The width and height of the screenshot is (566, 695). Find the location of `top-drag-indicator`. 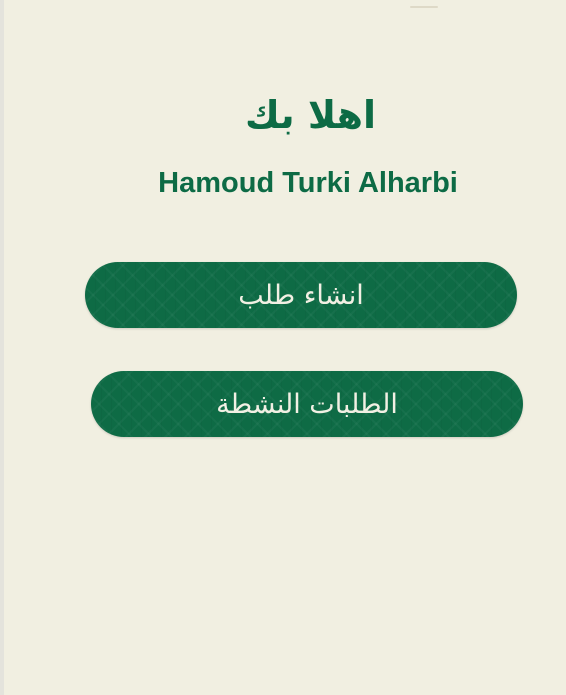

top-drag-indicator is located at coordinates (424, 7).